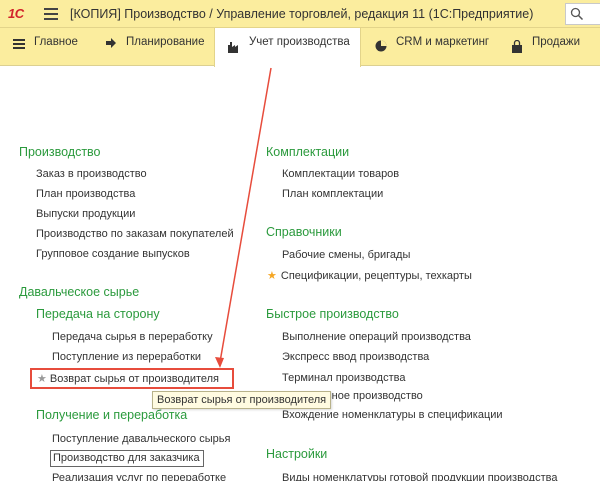 This screenshot has width=600, height=481. What do you see at coordinates (233, 47) in the screenshot?
I see `factory-icon` at bounding box center [233, 47].